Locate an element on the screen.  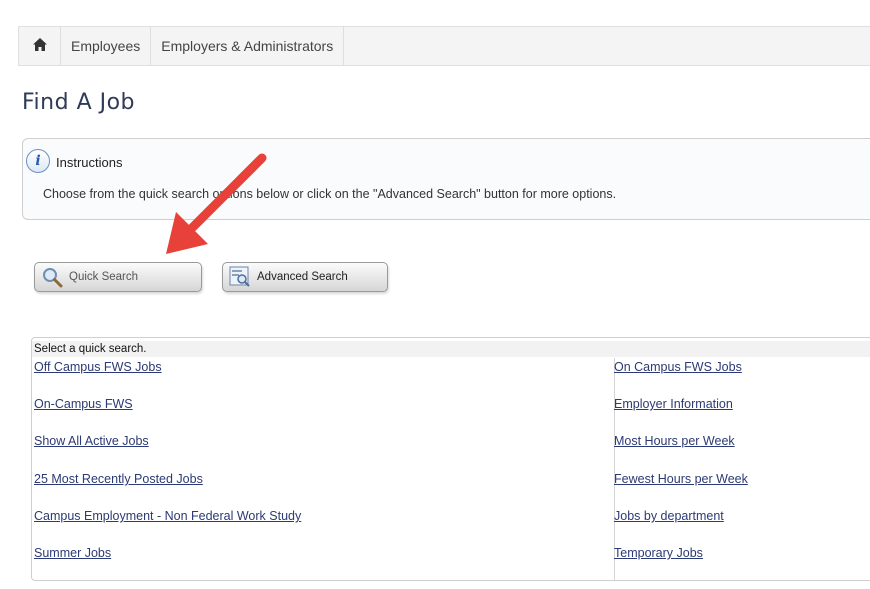
nav-home is located at coordinates (40, 46).